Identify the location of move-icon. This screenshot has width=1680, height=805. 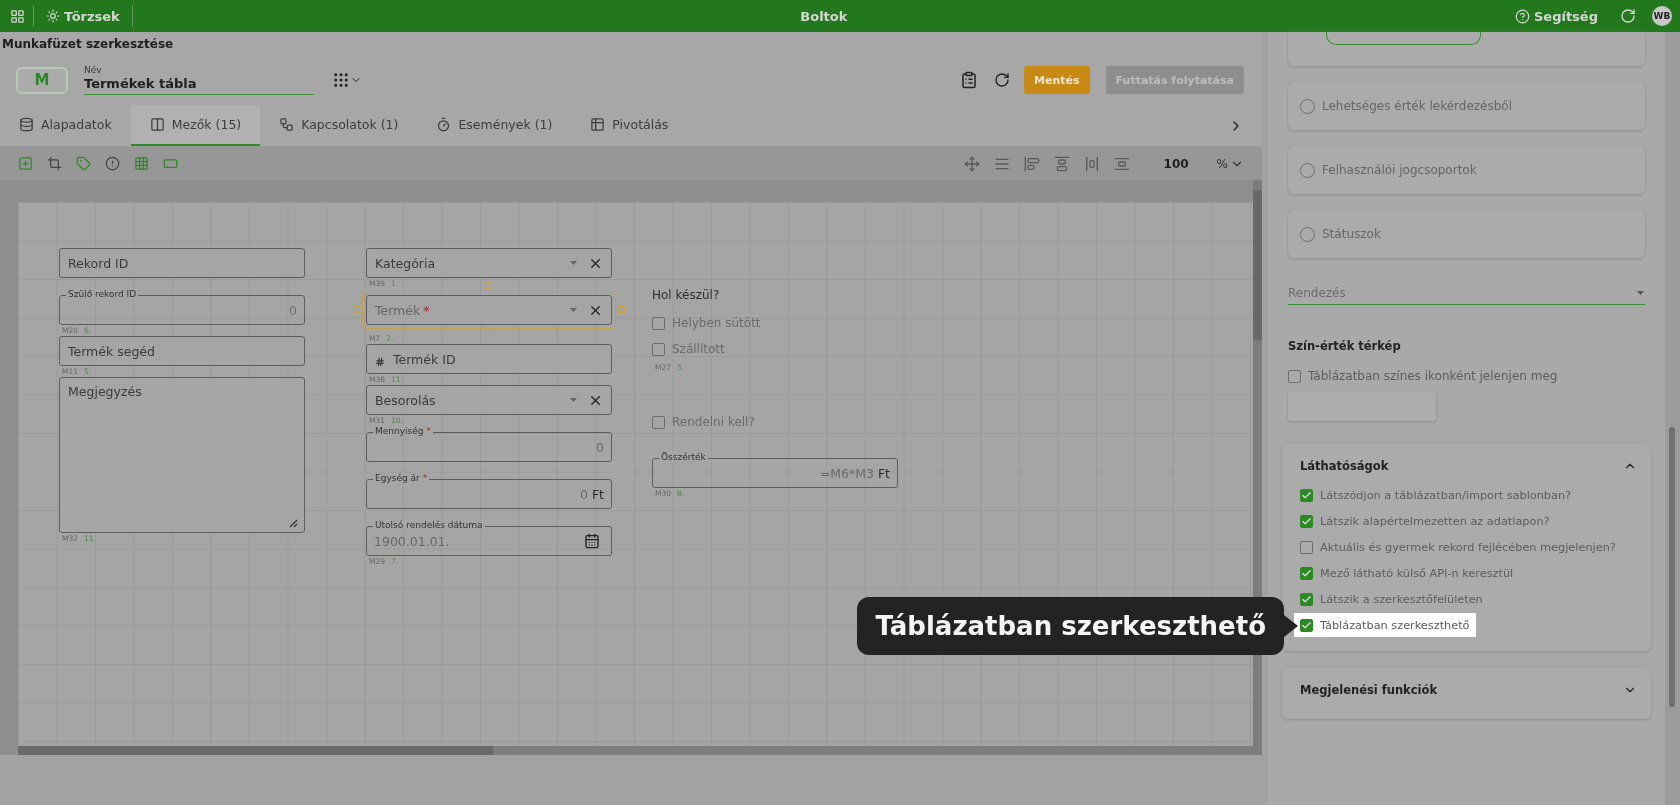
(971, 163).